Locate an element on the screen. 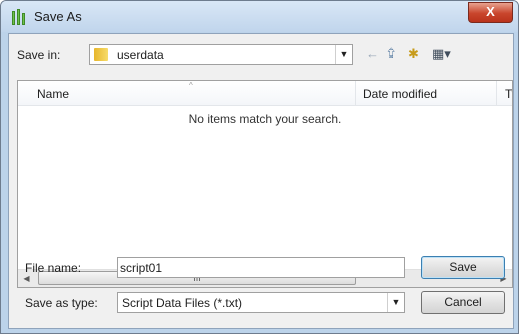 The image size is (519, 334). app-icon is located at coordinates (20, 17).